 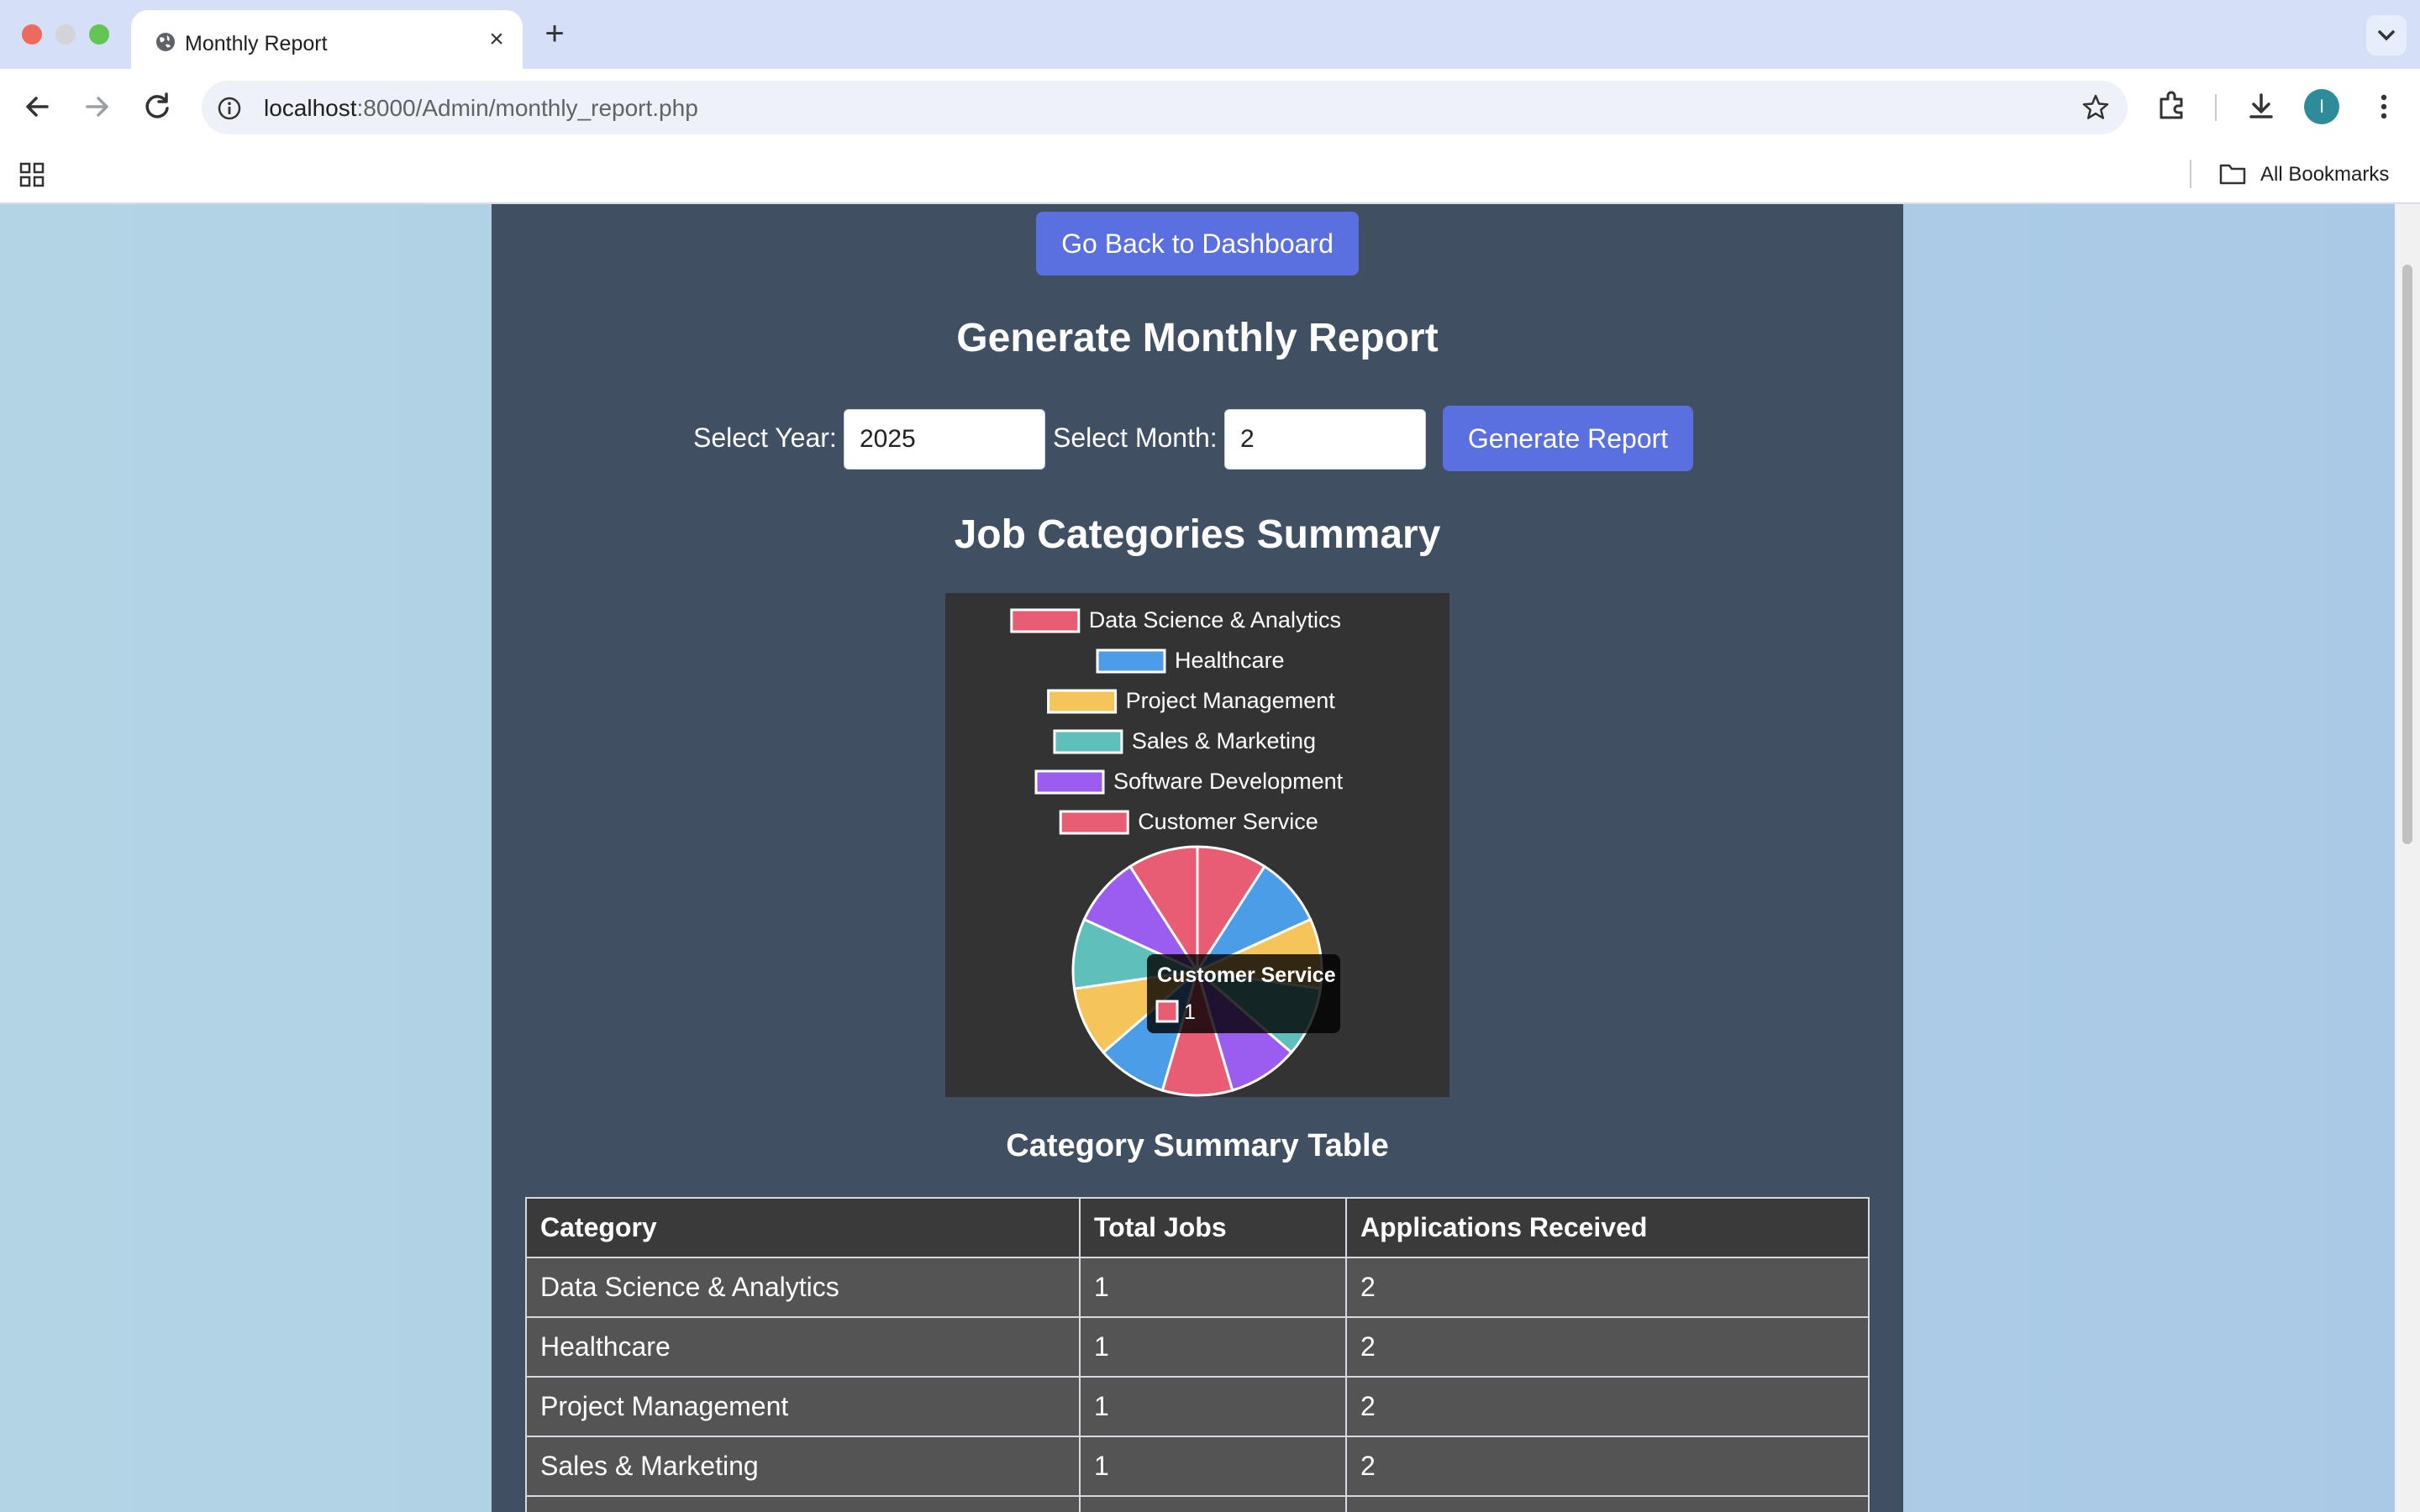 What do you see at coordinates (1568, 438) in the screenshot?
I see `generate-report-button: Generate Report` at bounding box center [1568, 438].